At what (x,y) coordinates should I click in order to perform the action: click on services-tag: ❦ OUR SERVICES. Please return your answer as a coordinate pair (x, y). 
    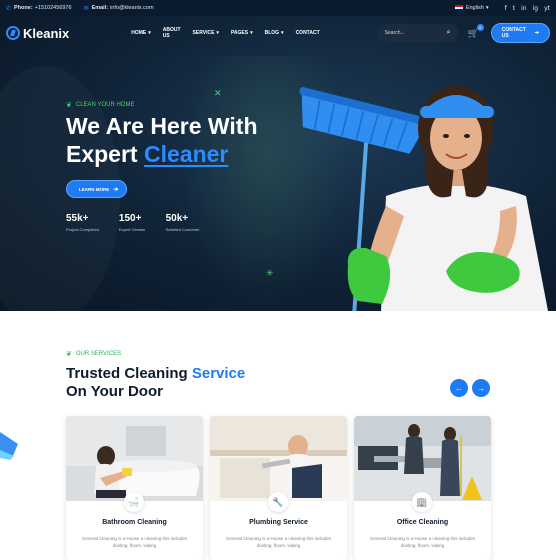
    Looking at the image, I should click on (93, 354).